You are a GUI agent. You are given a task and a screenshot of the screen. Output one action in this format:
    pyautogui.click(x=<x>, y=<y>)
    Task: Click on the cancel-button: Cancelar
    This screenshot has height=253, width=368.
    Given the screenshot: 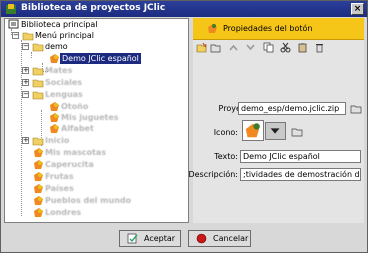 What is the action you would take?
    pyautogui.click(x=219, y=238)
    